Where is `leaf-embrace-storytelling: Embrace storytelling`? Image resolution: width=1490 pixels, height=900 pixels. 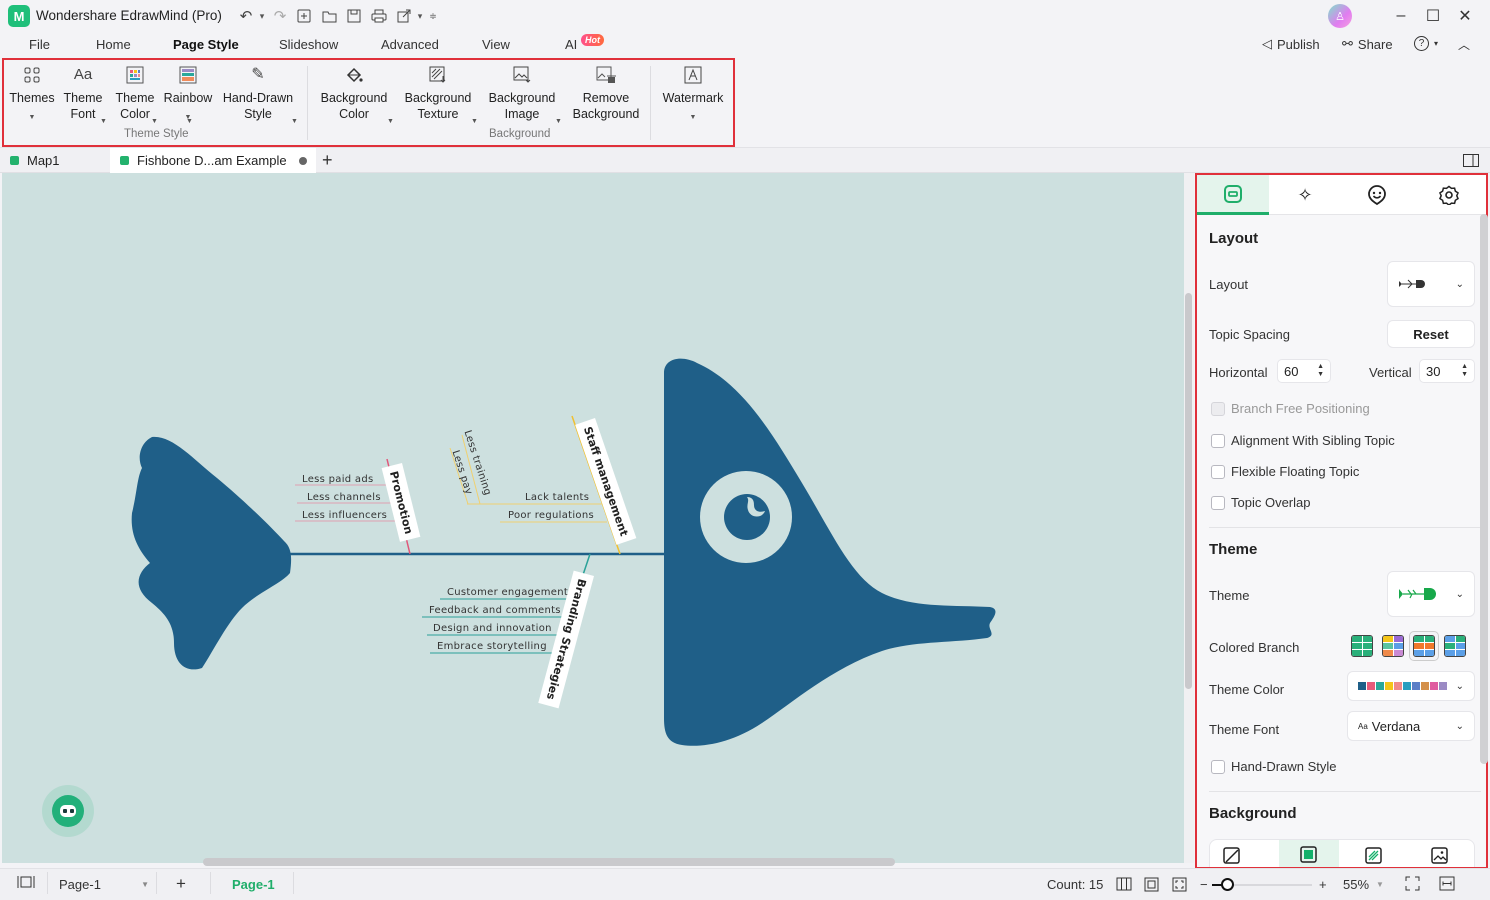 leaf-embrace-storytelling: Embrace storytelling is located at coordinates (492, 646).